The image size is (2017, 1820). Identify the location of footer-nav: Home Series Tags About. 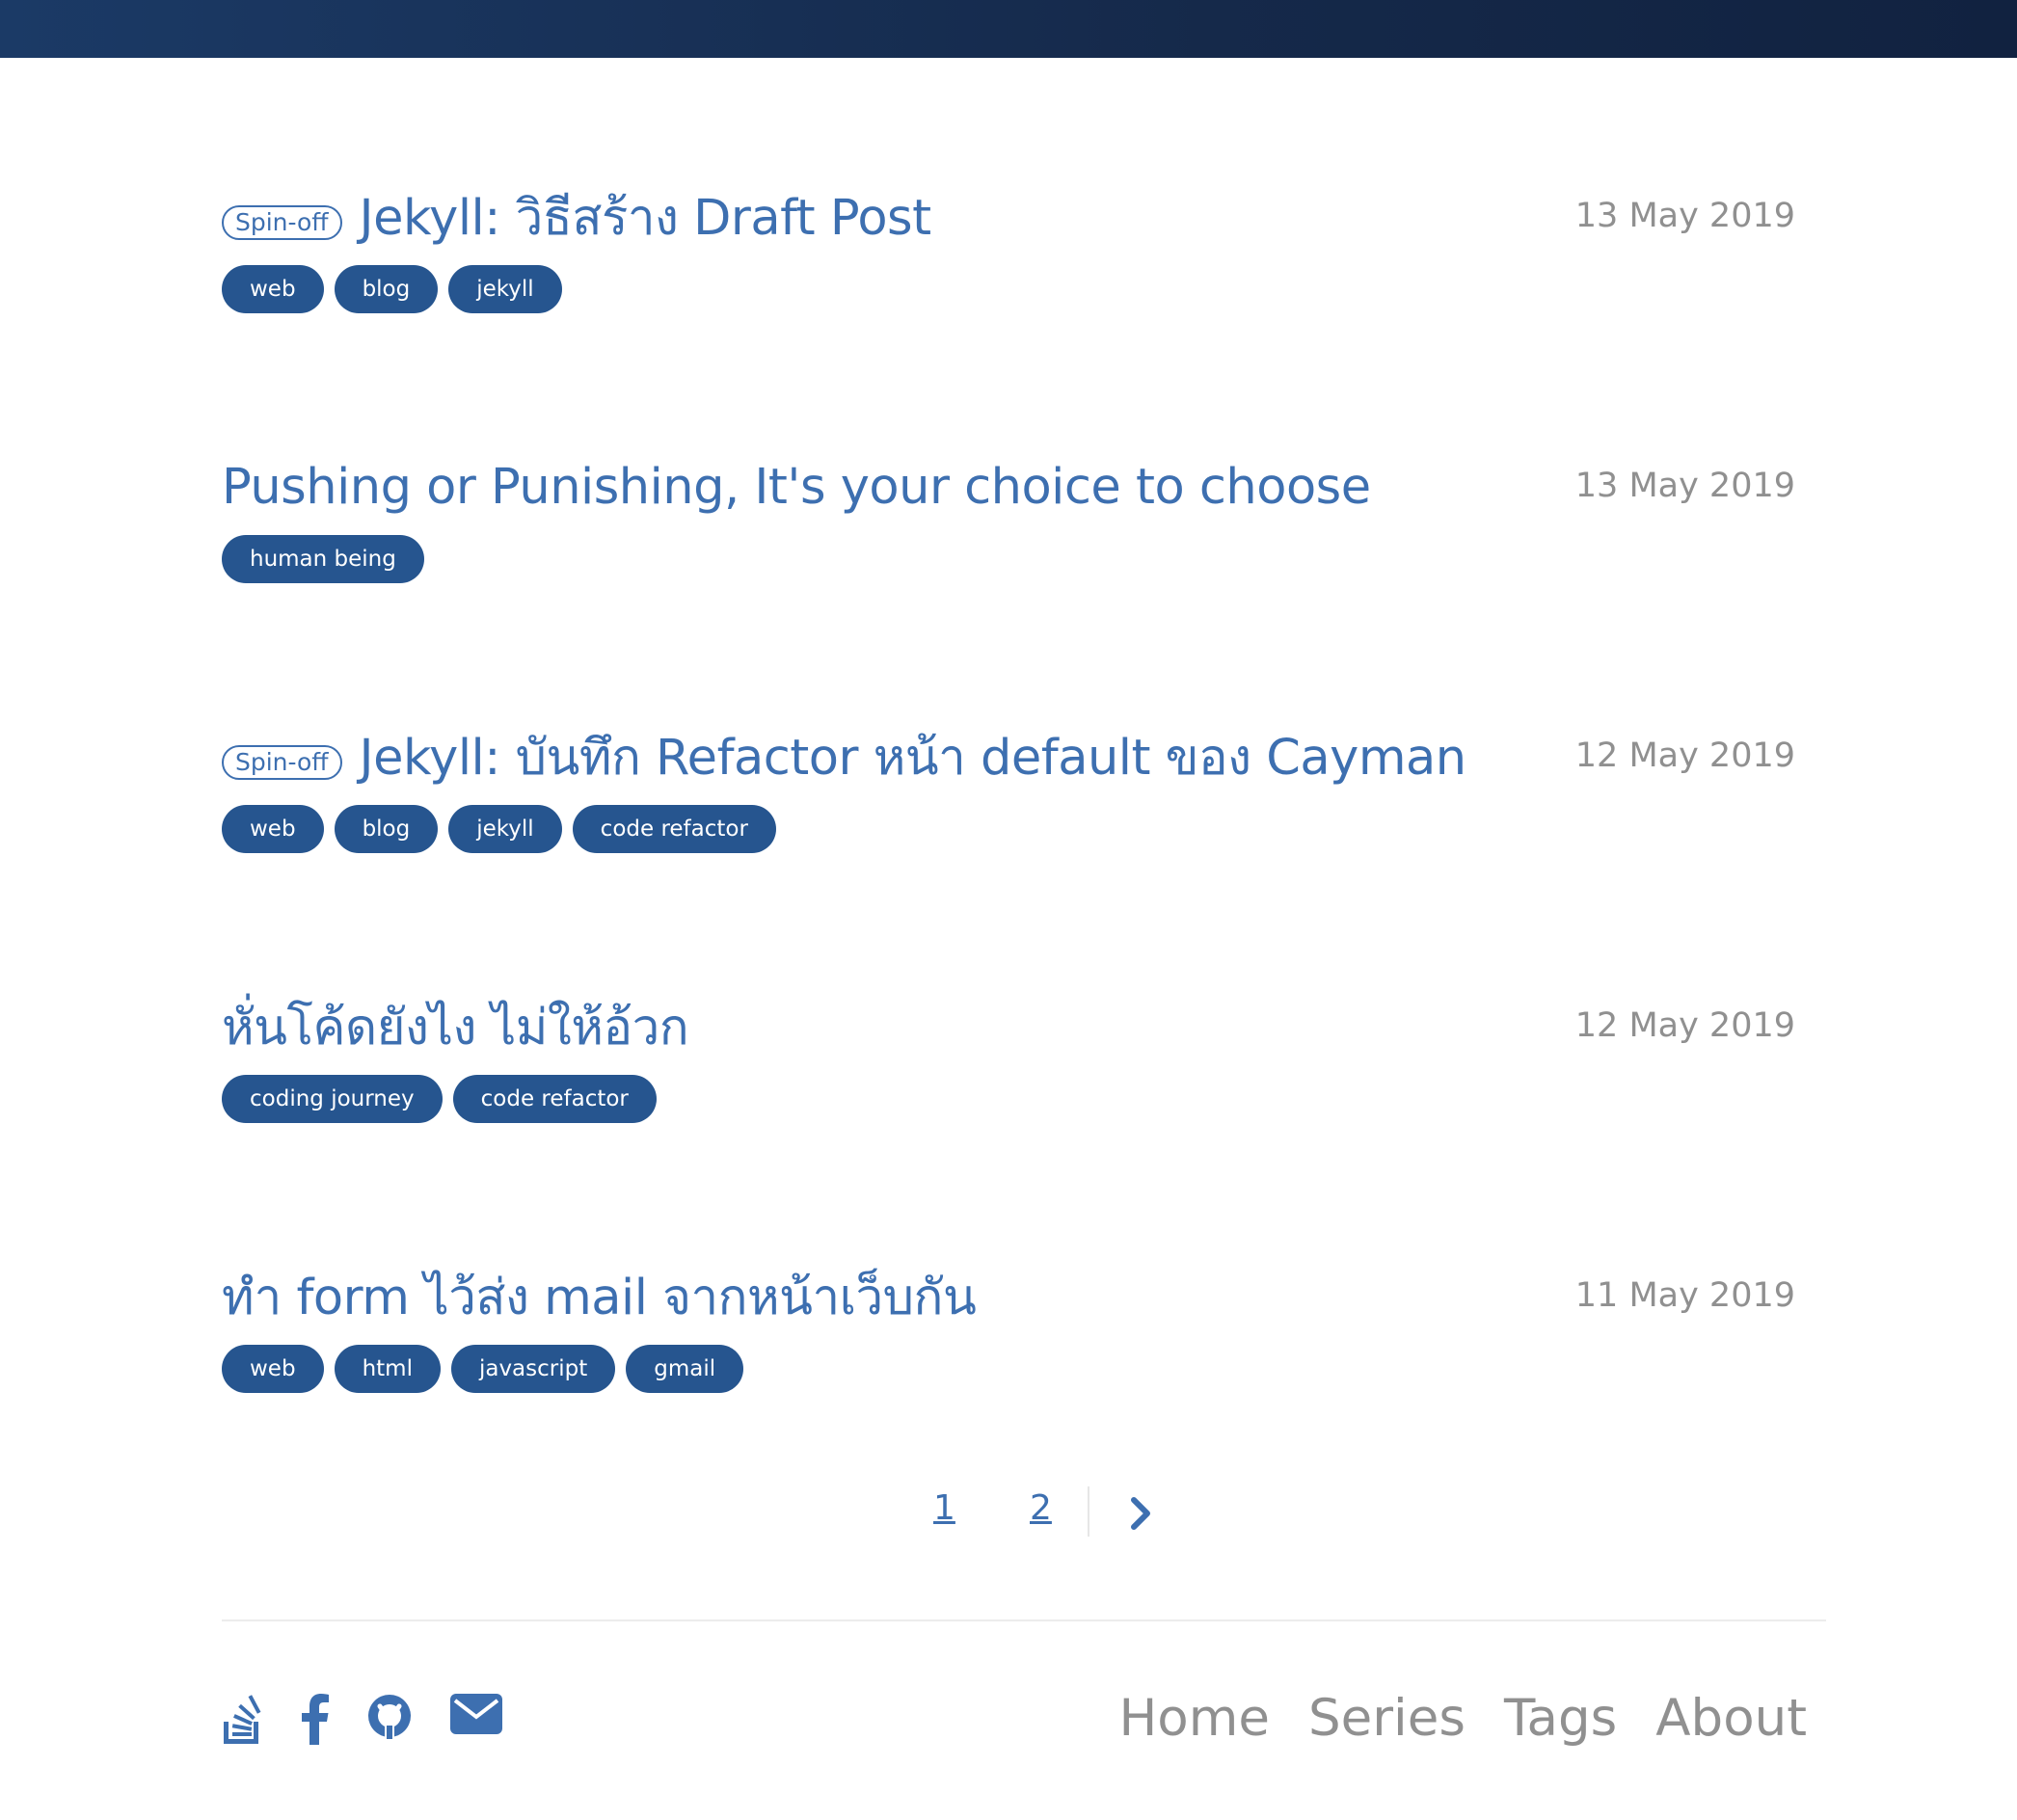
(1462, 1719).